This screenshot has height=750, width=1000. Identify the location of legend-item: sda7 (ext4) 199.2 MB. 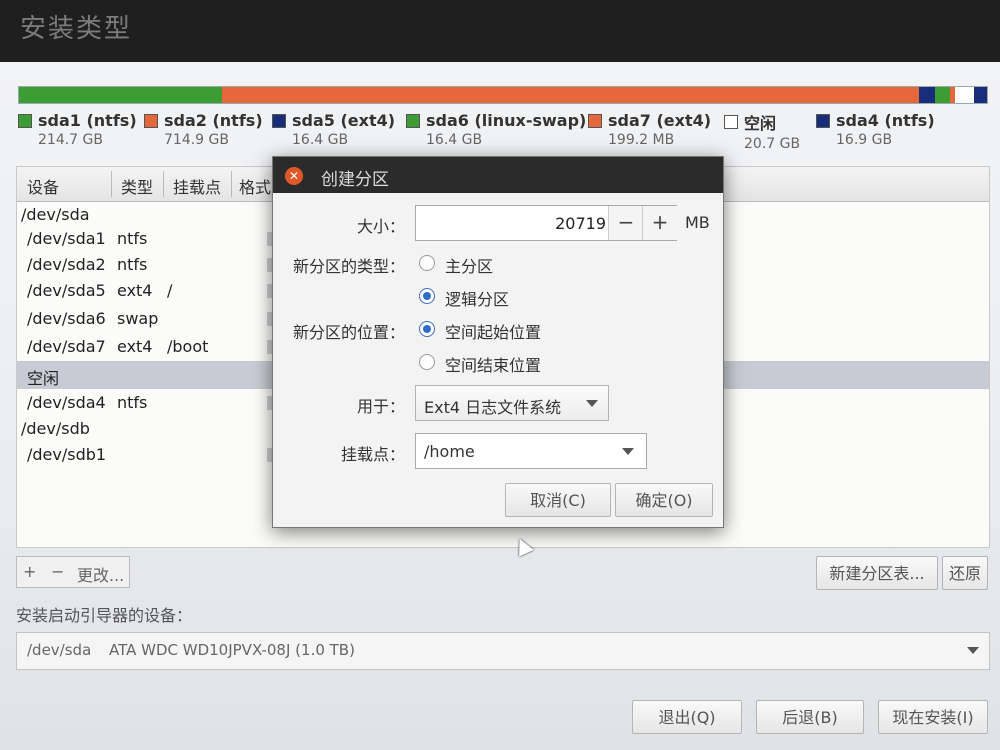
(649, 129).